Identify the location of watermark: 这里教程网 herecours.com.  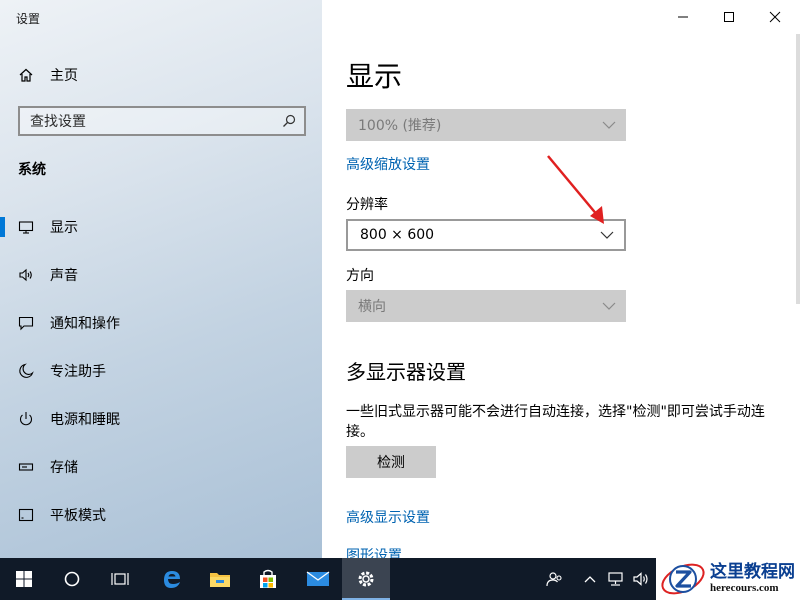
(728, 579).